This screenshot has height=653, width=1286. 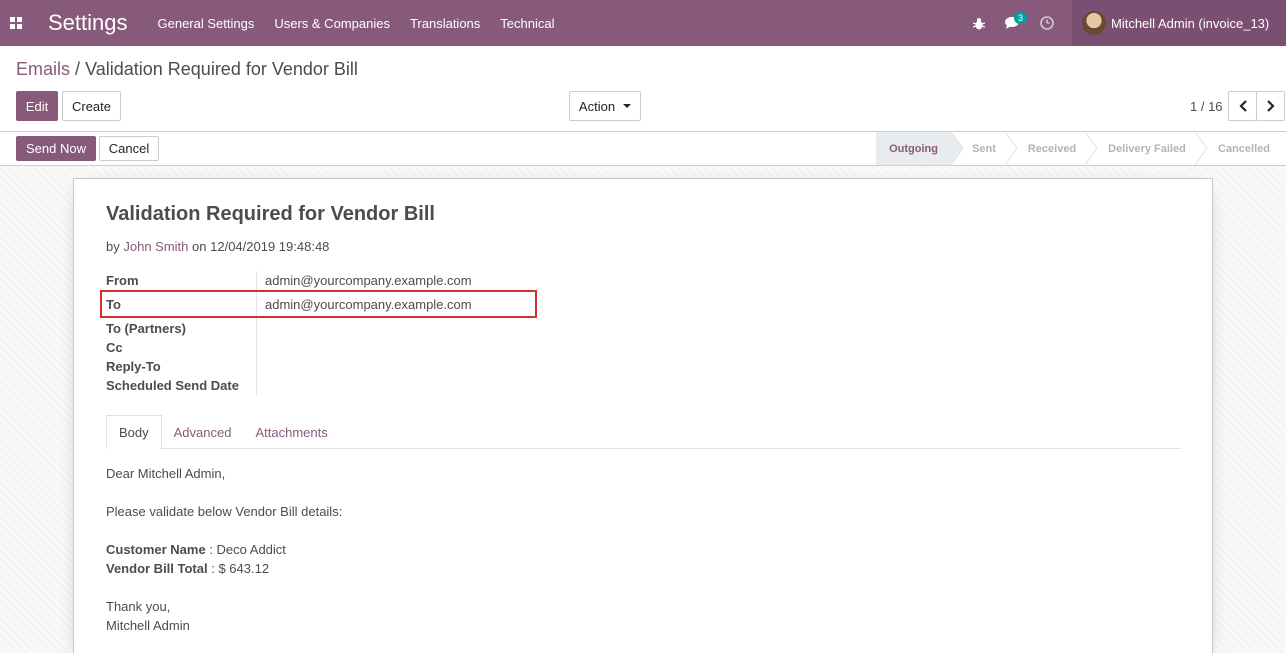 What do you see at coordinates (984, 148) in the screenshot?
I see `stage-sent: Sent` at bounding box center [984, 148].